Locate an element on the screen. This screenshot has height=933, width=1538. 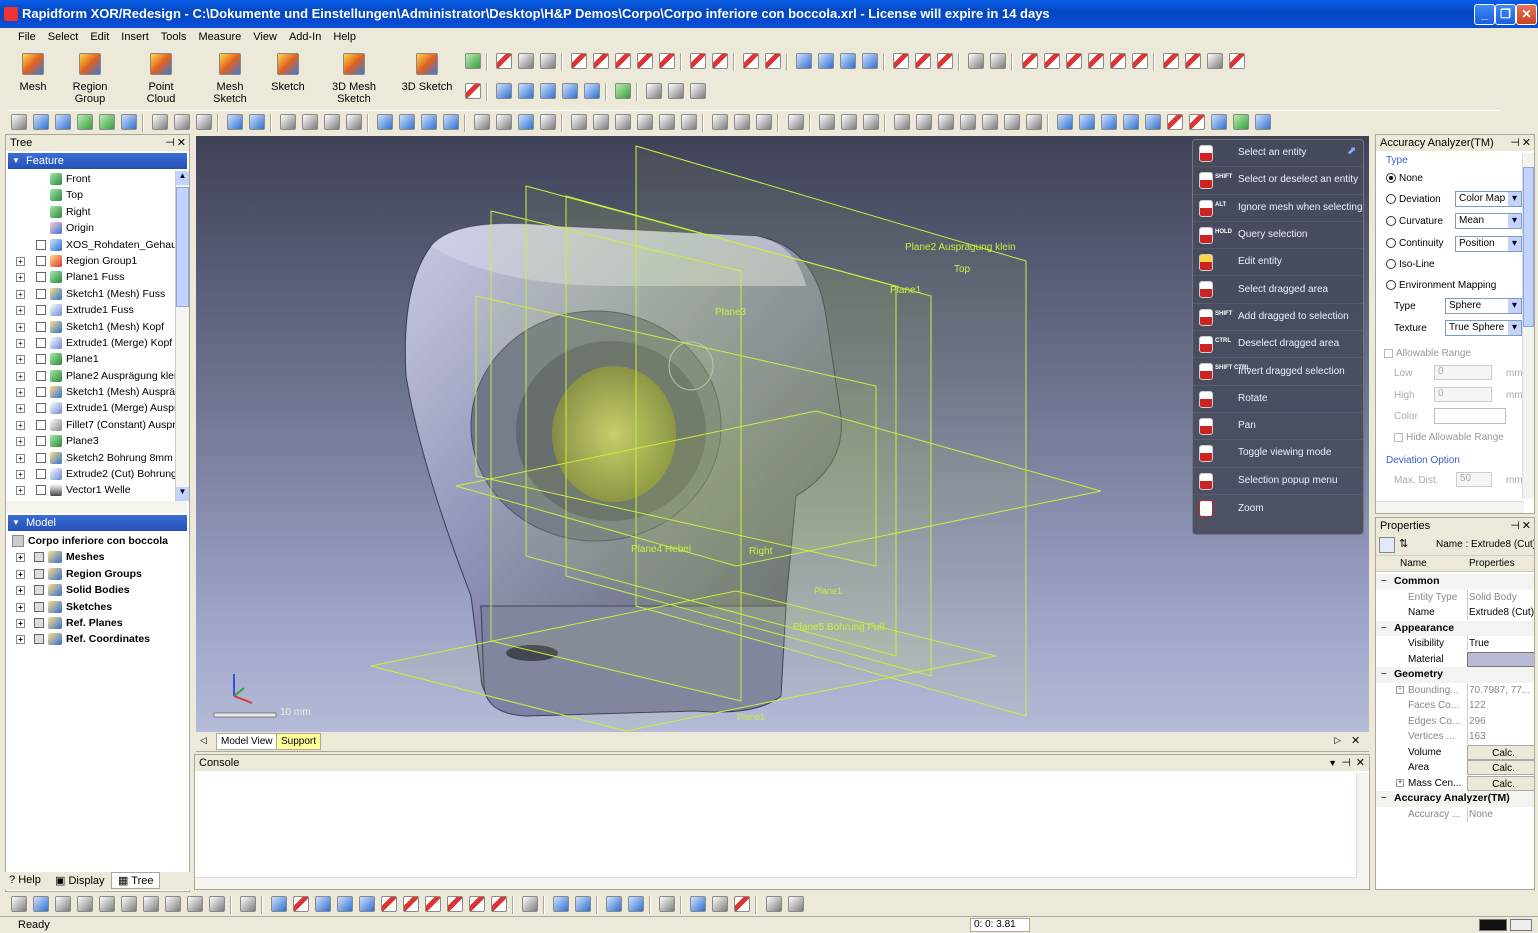
plane-icon is located at coordinates (473, 61).